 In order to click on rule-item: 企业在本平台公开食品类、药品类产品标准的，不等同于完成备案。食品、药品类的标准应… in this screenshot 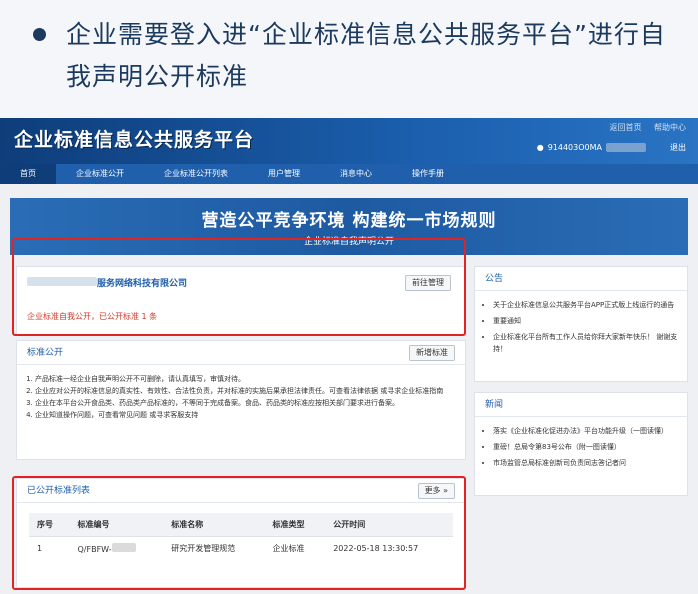, I will do `click(245, 403)`.